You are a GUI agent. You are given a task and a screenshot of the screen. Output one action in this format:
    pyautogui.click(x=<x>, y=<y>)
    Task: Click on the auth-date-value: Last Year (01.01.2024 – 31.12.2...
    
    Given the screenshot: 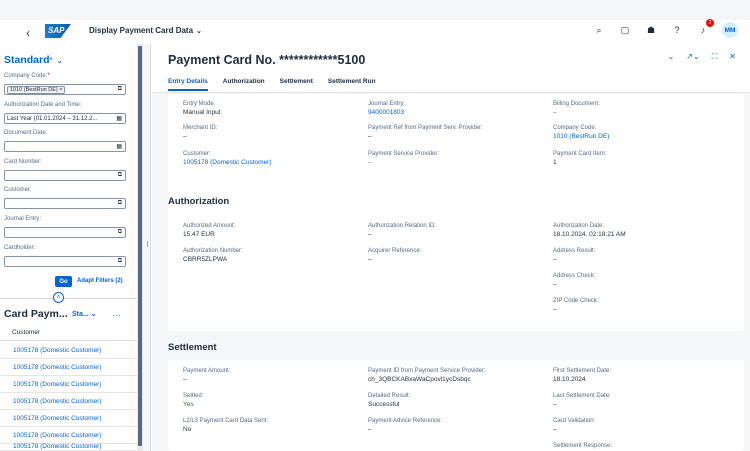 What is the action you would take?
    pyautogui.click(x=52, y=118)
    